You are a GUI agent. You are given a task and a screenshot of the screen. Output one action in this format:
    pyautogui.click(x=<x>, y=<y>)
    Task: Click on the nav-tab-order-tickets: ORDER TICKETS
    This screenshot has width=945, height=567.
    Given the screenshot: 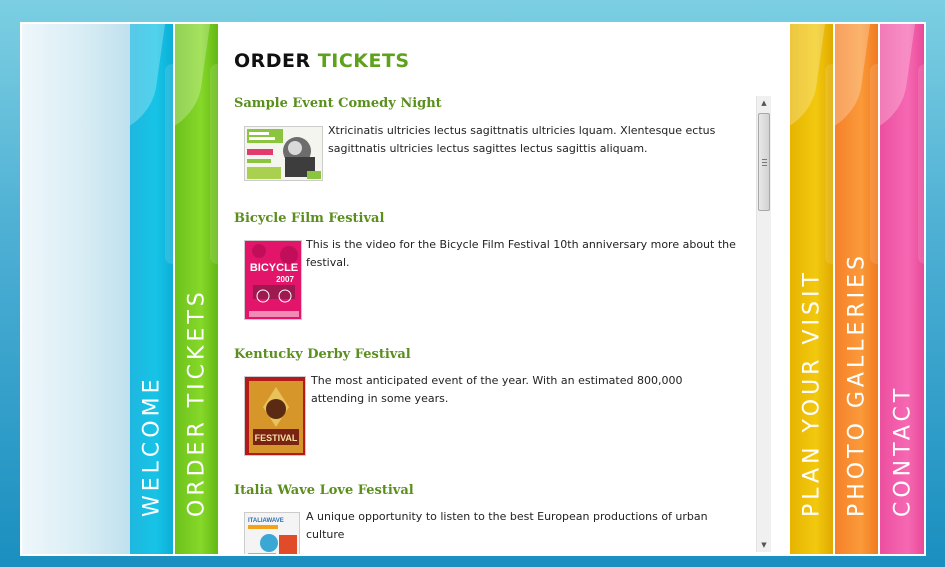 What is the action you would take?
    pyautogui.click(x=196, y=289)
    